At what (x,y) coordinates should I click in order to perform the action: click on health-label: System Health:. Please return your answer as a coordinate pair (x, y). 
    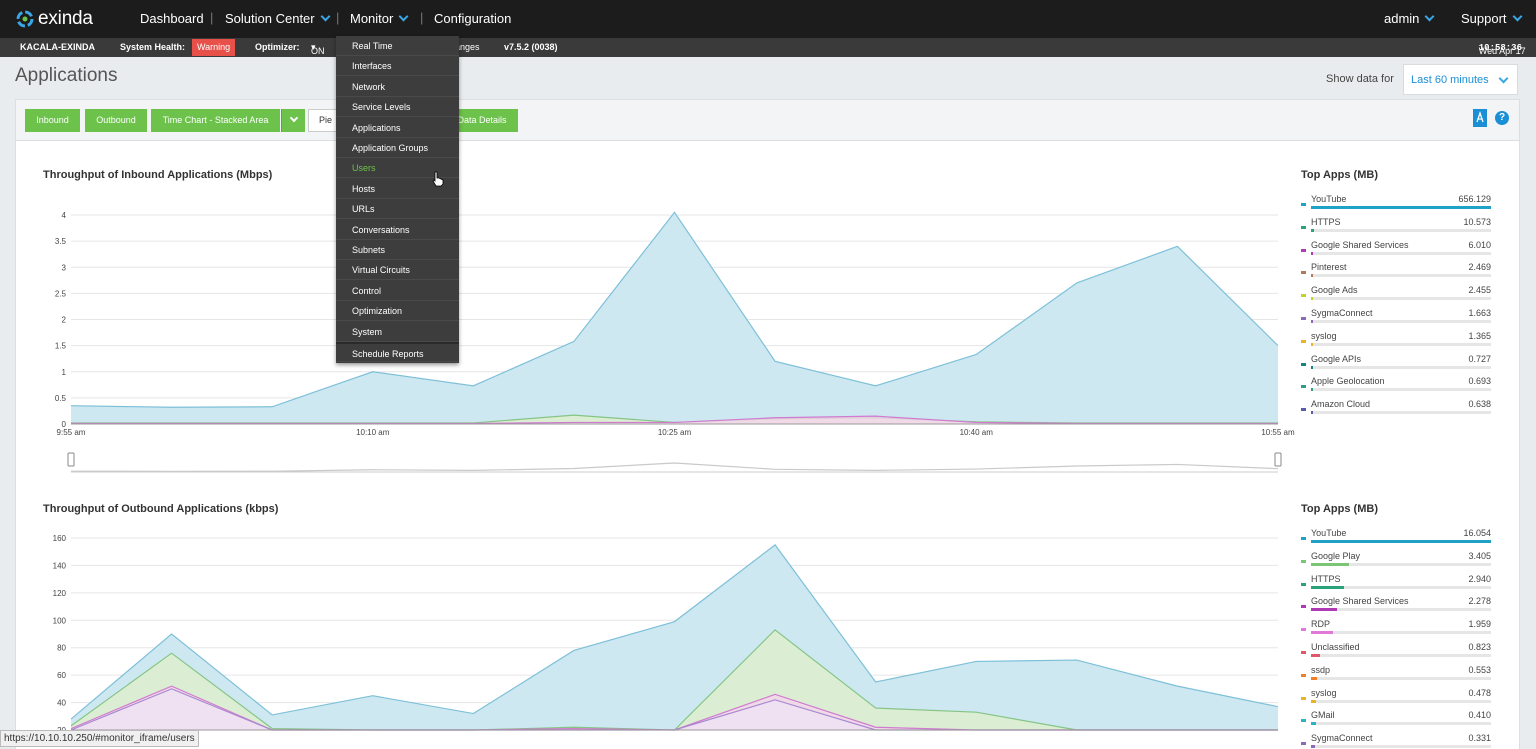
    Looking at the image, I should click on (153, 47).